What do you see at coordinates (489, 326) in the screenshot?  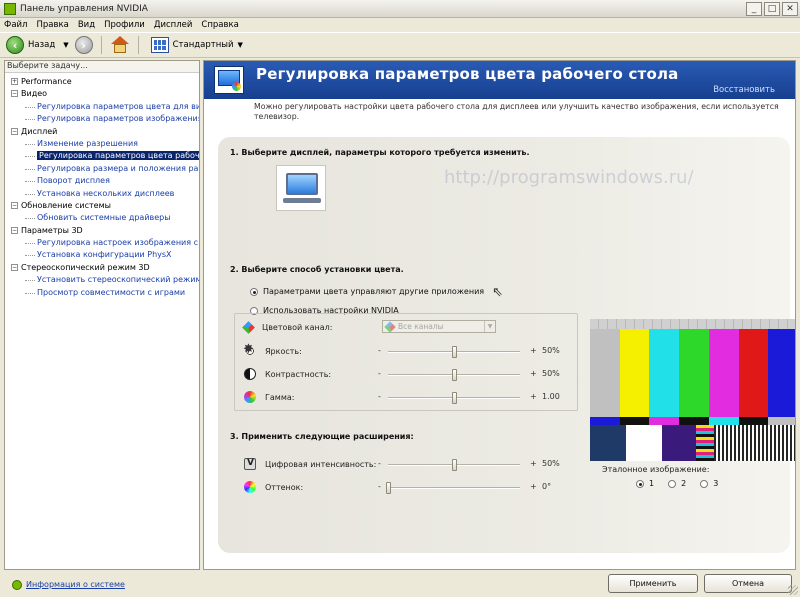 I see `chevron-down-icon: ▼` at bounding box center [489, 326].